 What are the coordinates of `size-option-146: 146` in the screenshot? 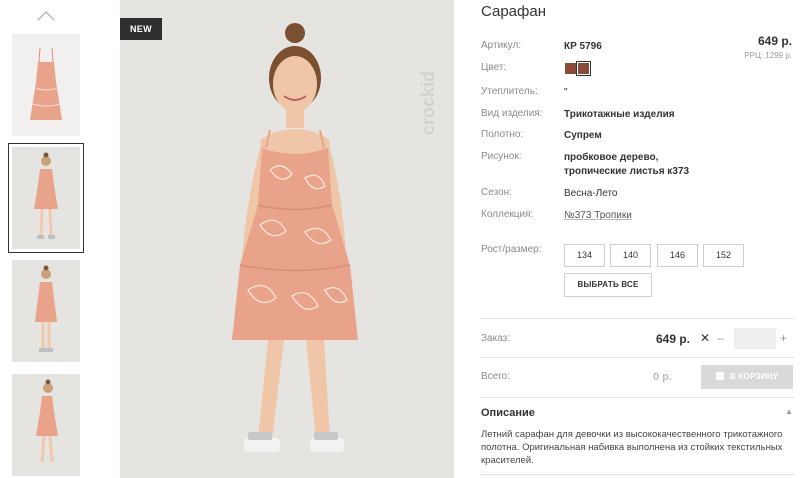 It's located at (677, 255).